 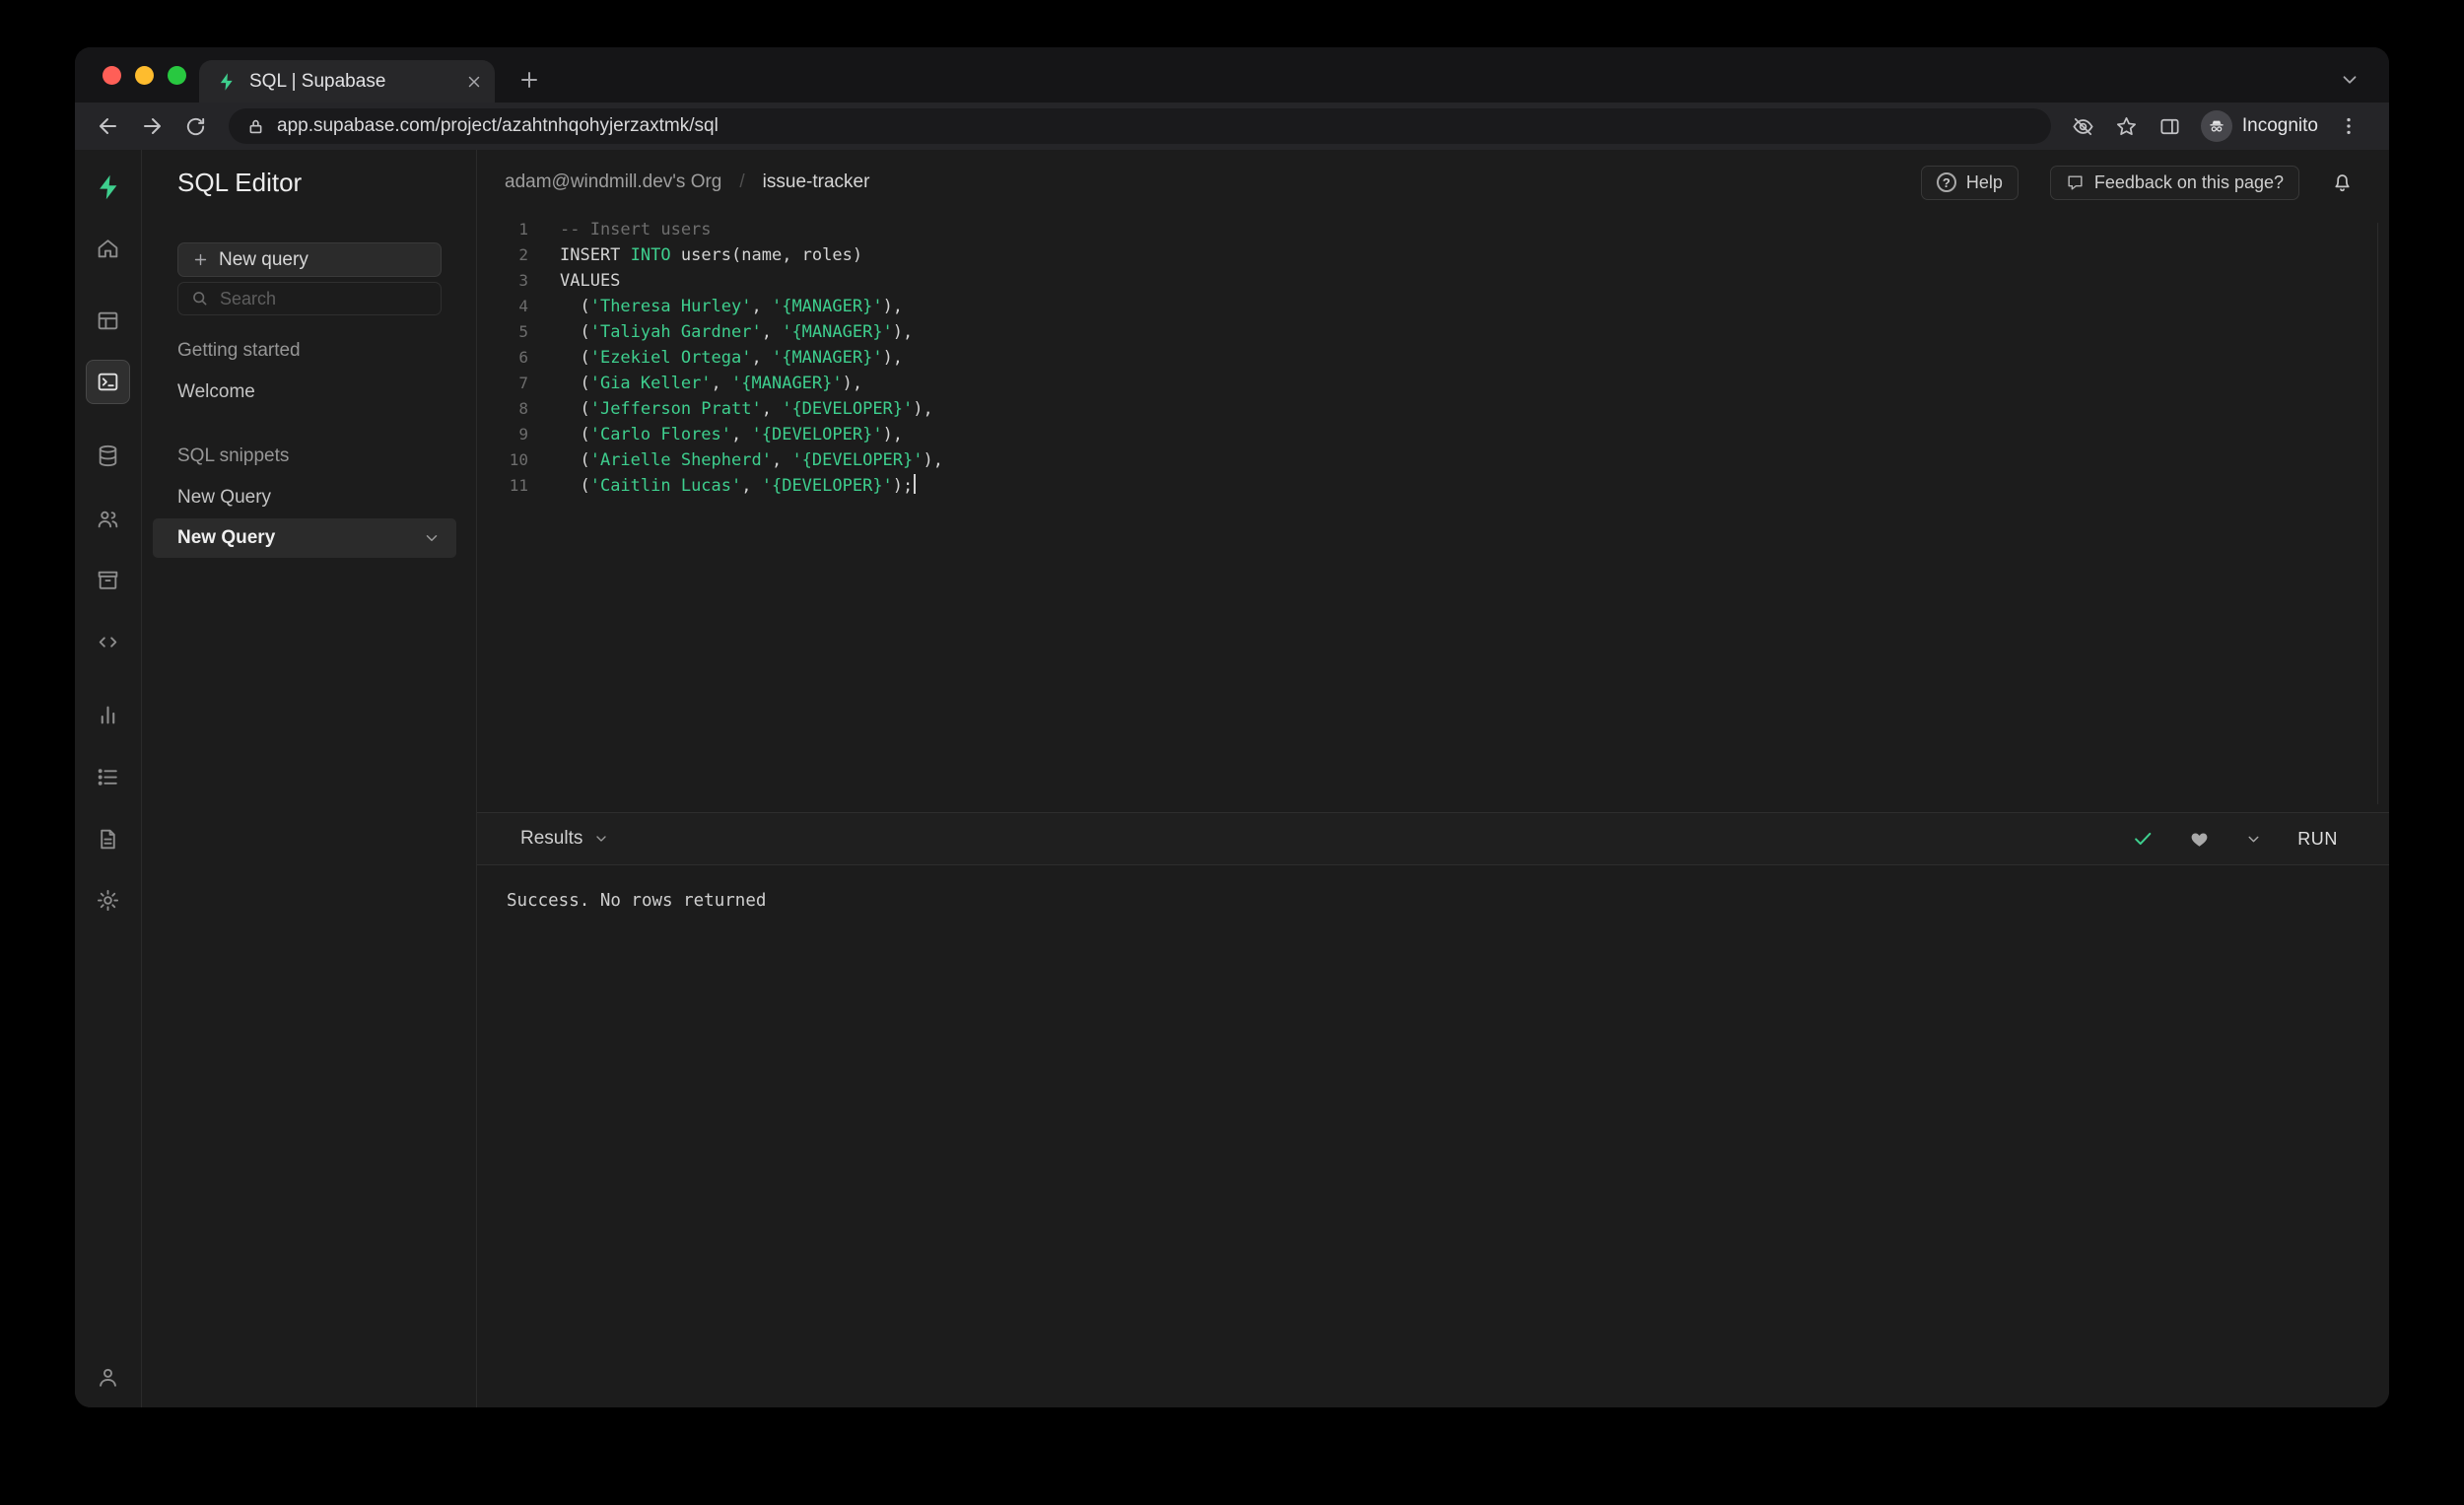 What do you see at coordinates (108, 187) in the screenshot?
I see `supabase-logo` at bounding box center [108, 187].